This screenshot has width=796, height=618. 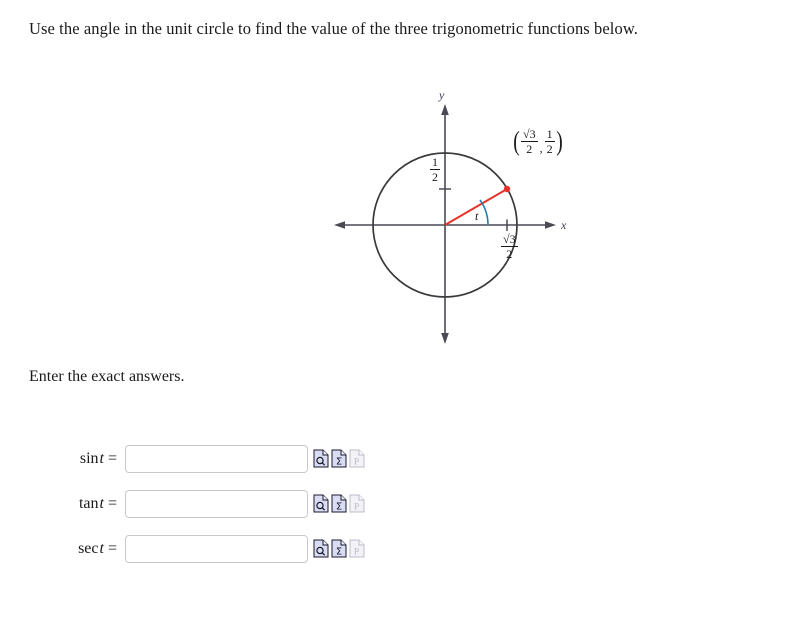 What do you see at coordinates (441, 95) in the screenshot?
I see `y-axis-label: y` at bounding box center [441, 95].